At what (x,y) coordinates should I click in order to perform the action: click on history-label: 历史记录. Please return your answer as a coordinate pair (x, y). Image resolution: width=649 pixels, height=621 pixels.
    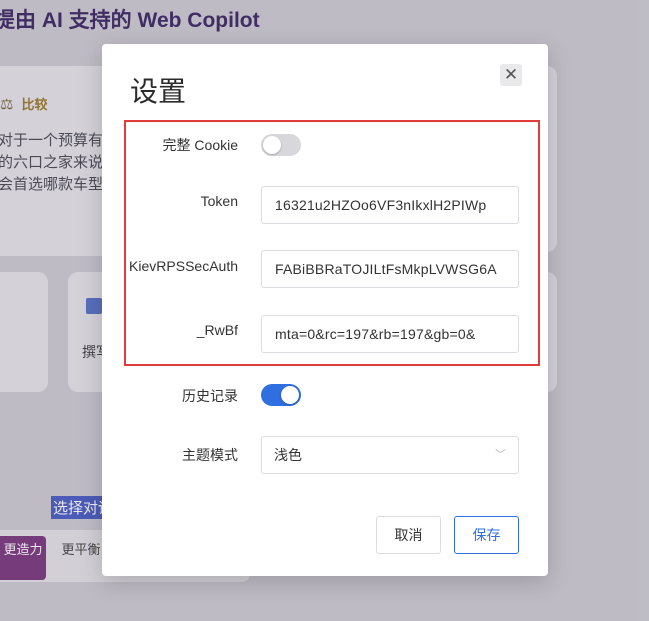
    Looking at the image, I should click on (210, 396).